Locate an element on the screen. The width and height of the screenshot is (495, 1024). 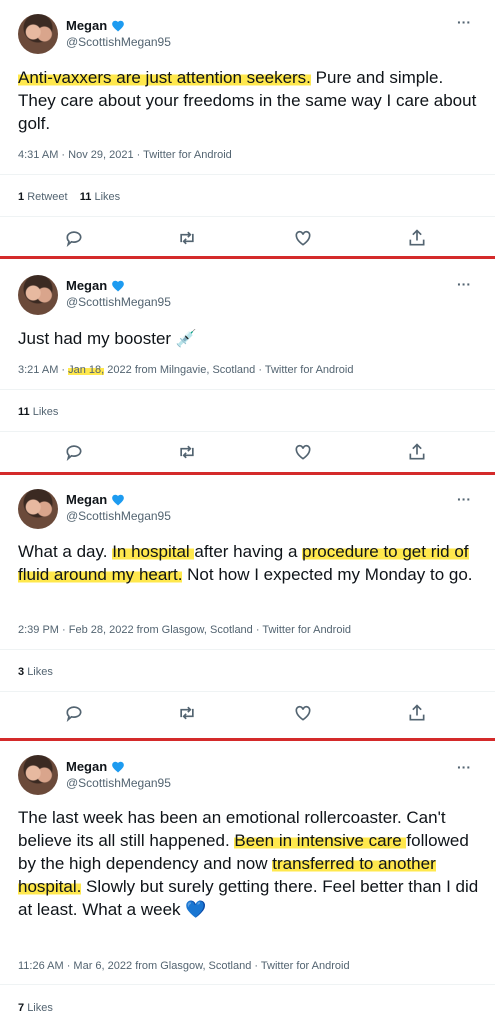
tweet-text-part: after having a is located at coordinates (248, 551).